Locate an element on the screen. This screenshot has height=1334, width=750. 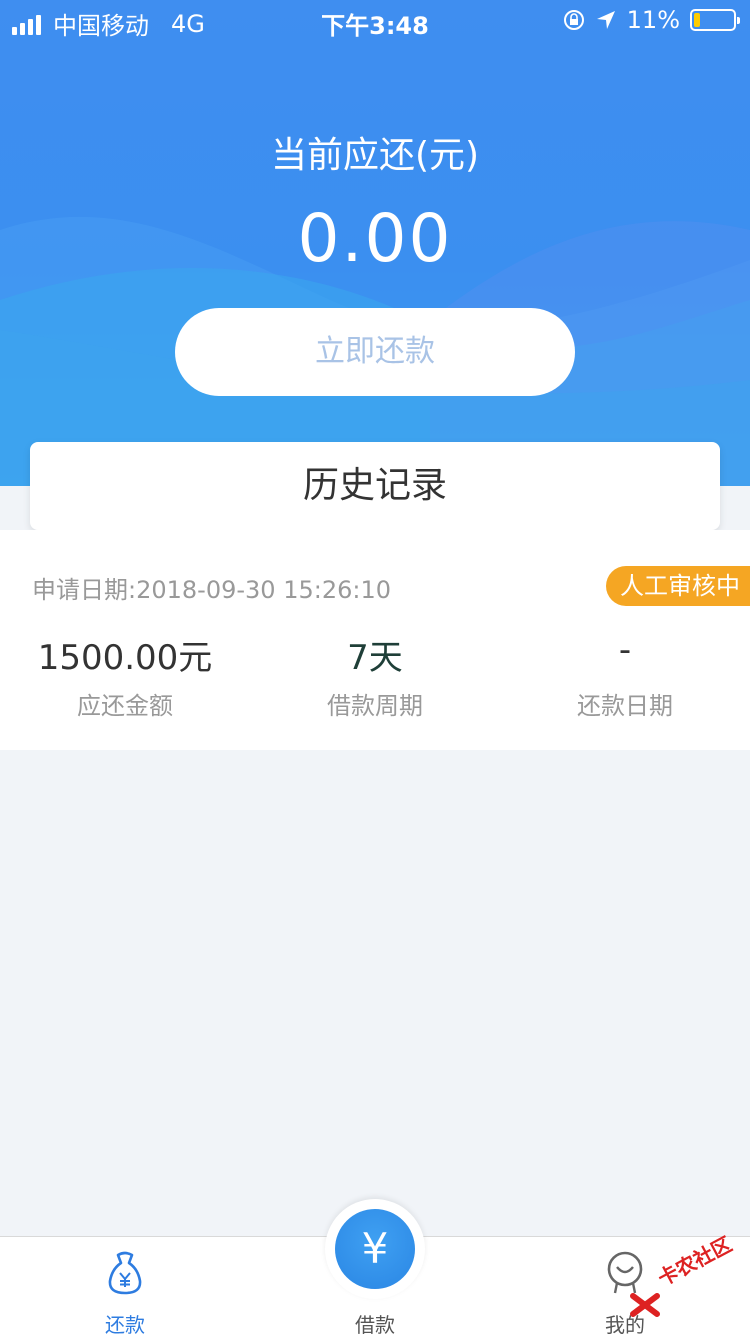
tab-label: 借款 is located at coordinates (375, 1323).